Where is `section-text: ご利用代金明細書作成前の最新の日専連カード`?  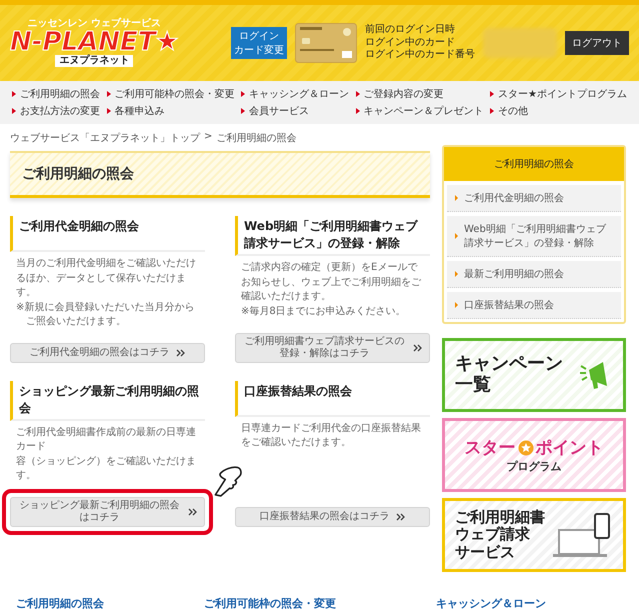
section-text: ご利用代金明細書作成前の最新の日専連カード is located at coordinates (106, 440).